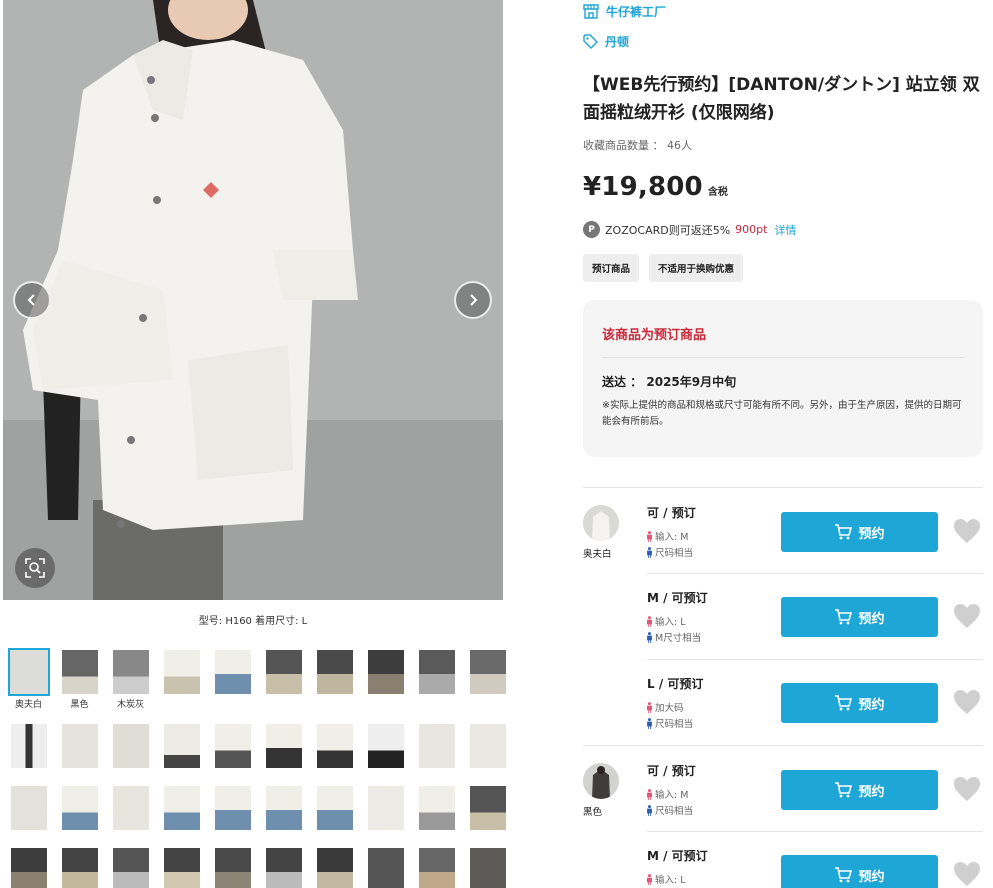 The width and height of the screenshot is (993, 888). Describe the element at coordinates (597, 554) in the screenshot. I see `swatch-label: 奥夫白` at that location.